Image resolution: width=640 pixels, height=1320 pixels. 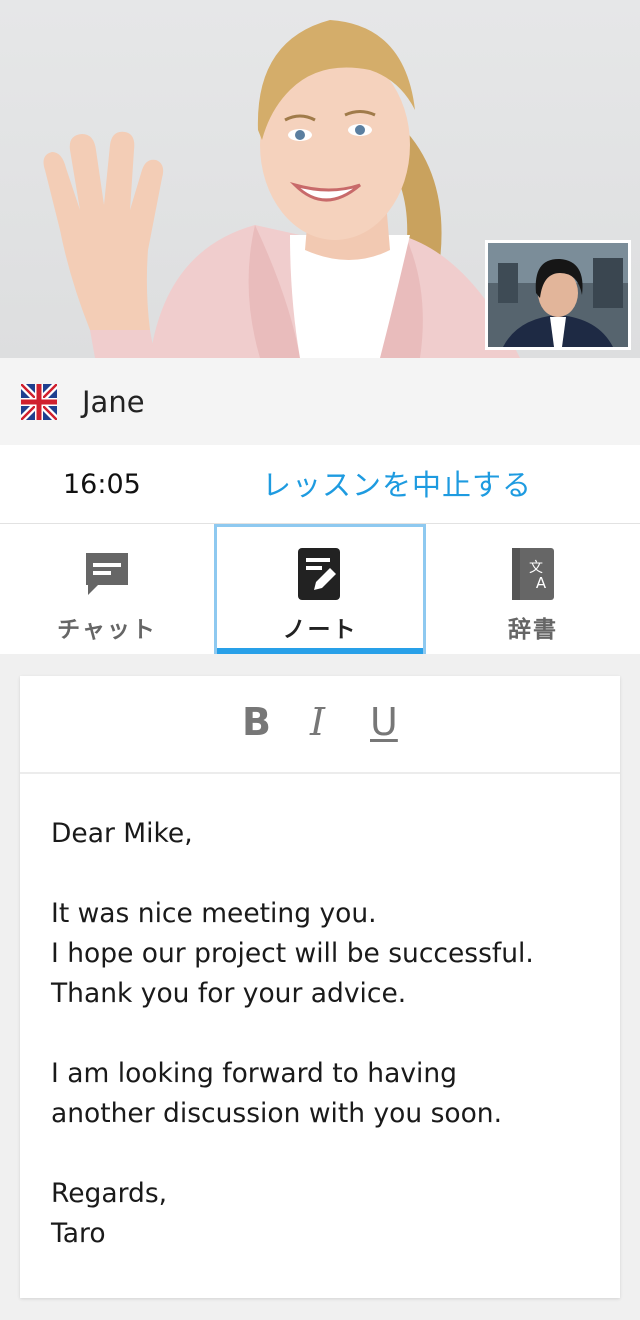 I want to click on tab-dictionary: 文 A 辞書, so click(x=533, y=589).